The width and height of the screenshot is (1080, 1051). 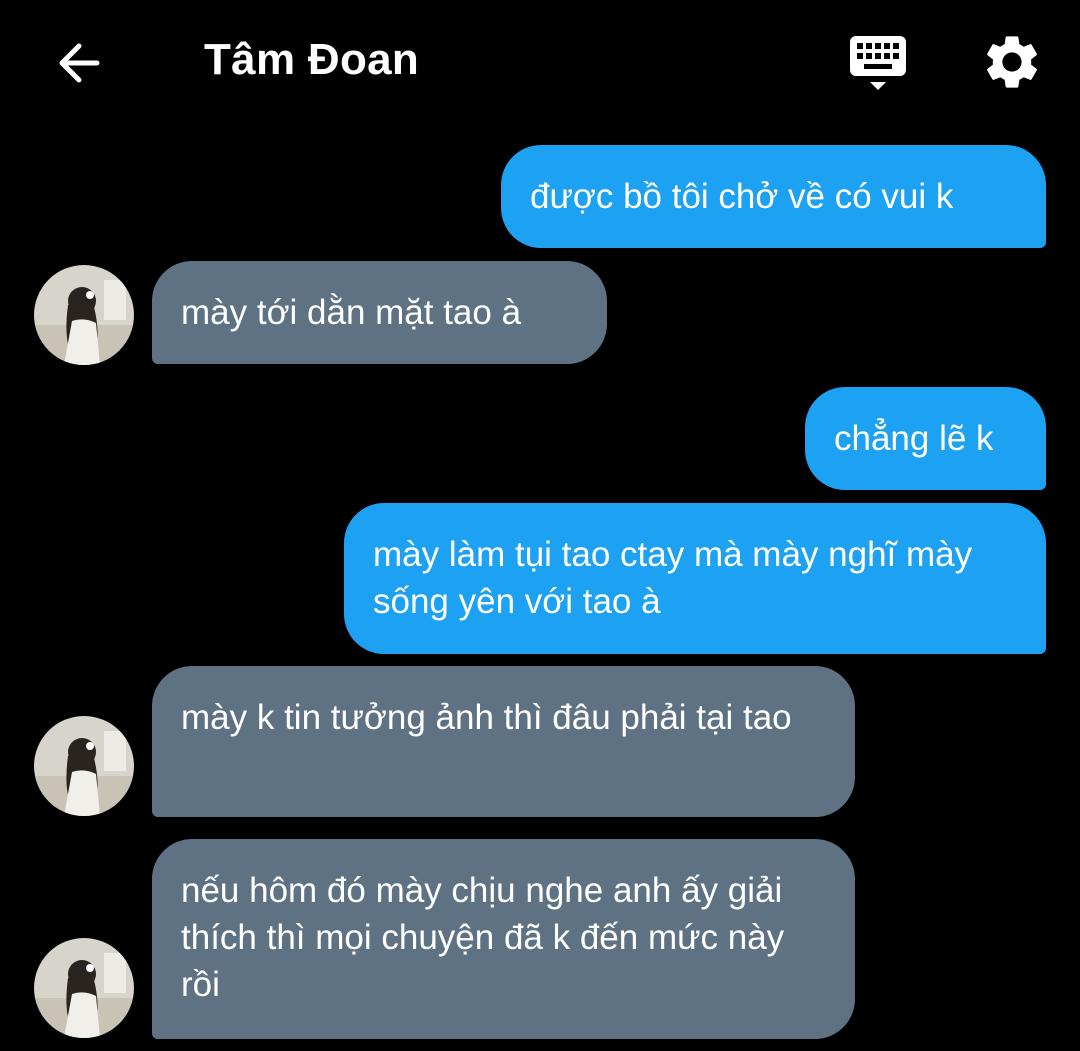 What do you see at coordinates (503, 741) in the screenshot?
I see `message-bubble-received: mày k tin tưởng ảnh thì đâu phải tại tao` at bounding box center [503, 741].